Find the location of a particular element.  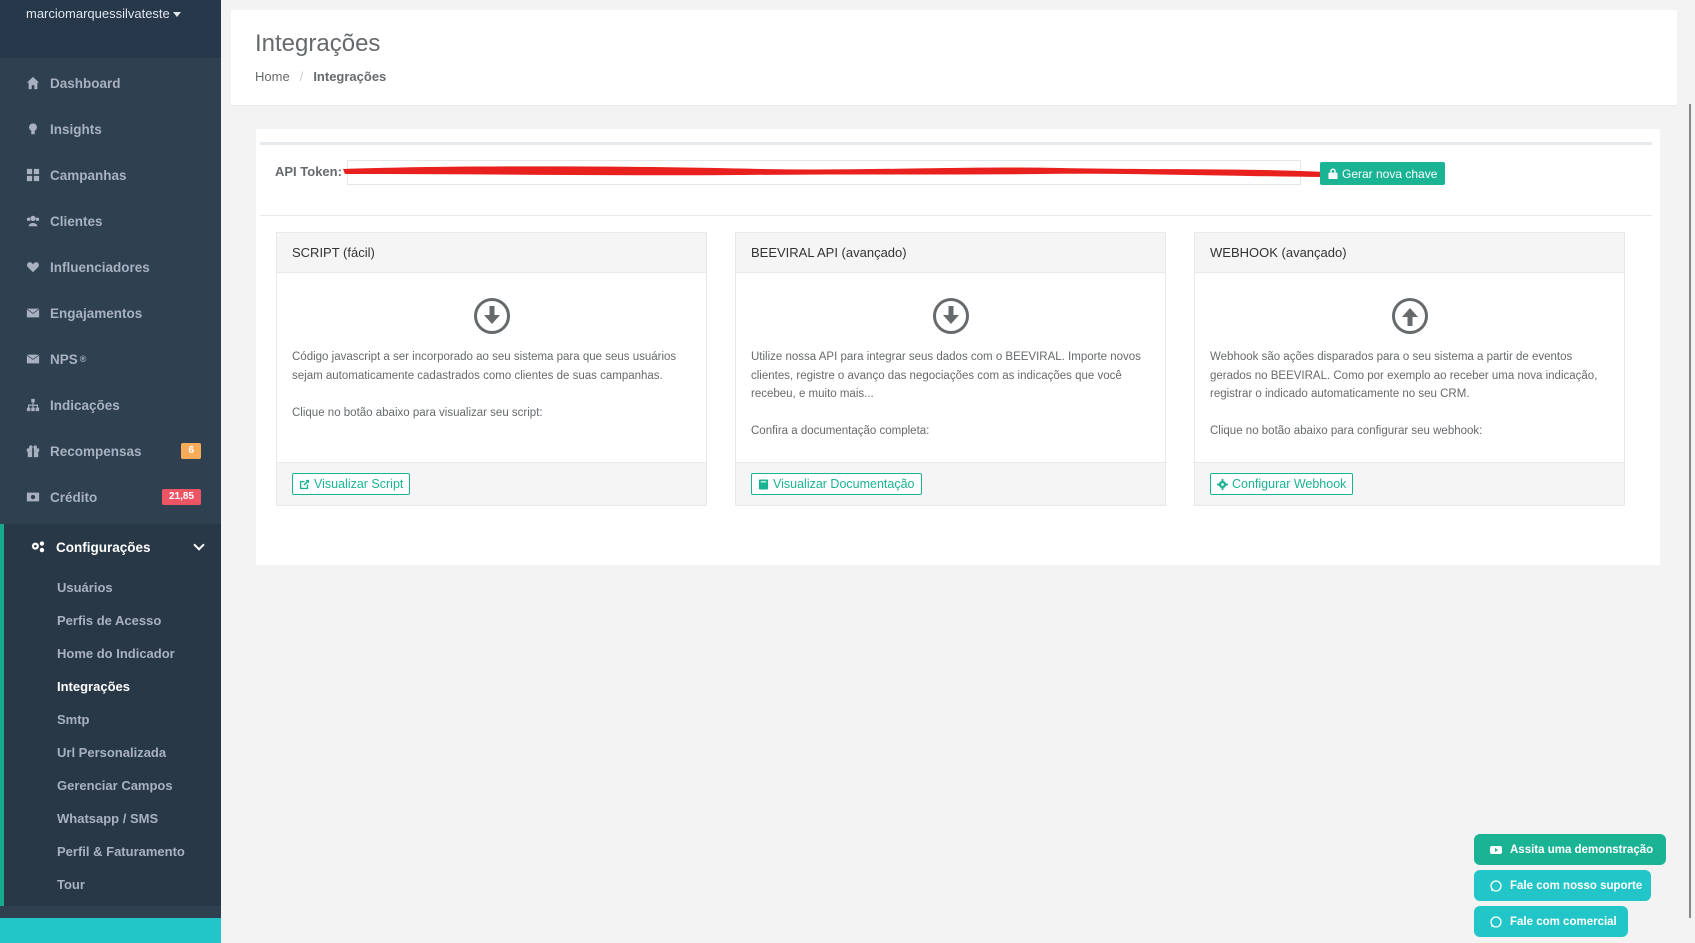

card-title: WEBHOOK (avançado) is located at coordinates (1409, 253).